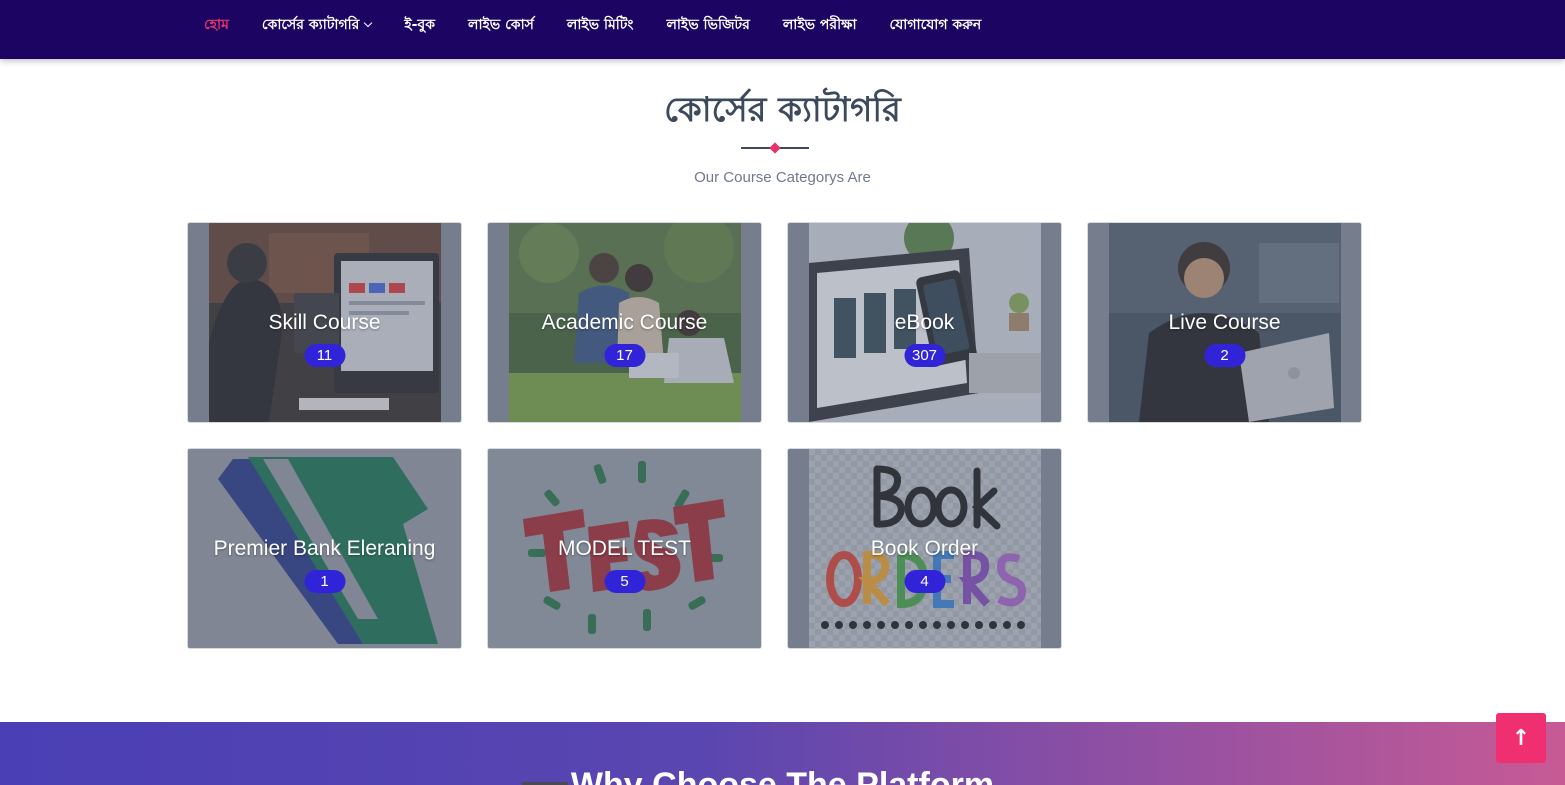 Image resolution: width=1565 pixels, height=785 pixels. I want to click on category-card-skill-course: Skill Course 11, so click(324, 322).